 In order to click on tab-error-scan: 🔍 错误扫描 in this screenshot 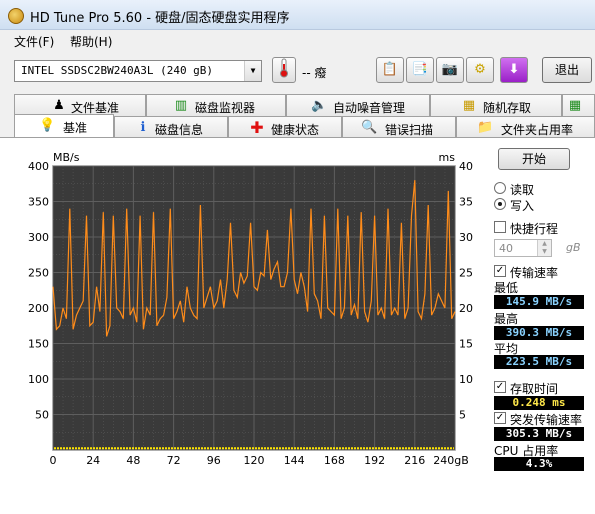, I will do `click(399, 126)`.